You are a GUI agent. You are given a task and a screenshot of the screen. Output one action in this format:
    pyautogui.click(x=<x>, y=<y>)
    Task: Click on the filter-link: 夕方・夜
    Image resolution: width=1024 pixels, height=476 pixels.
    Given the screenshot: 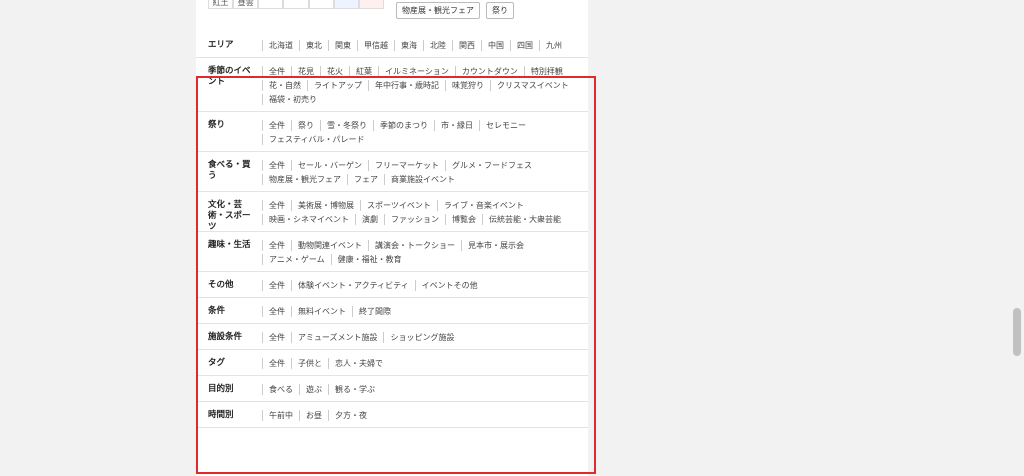 What is the action you would take?
    pyautogui.click(x=350, y=415)
    